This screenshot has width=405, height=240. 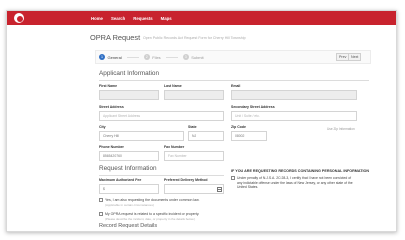 What do you see at coordinates (129, 95) in the screenshot?
I see `first-name-field` at bounding box center [129, 95].